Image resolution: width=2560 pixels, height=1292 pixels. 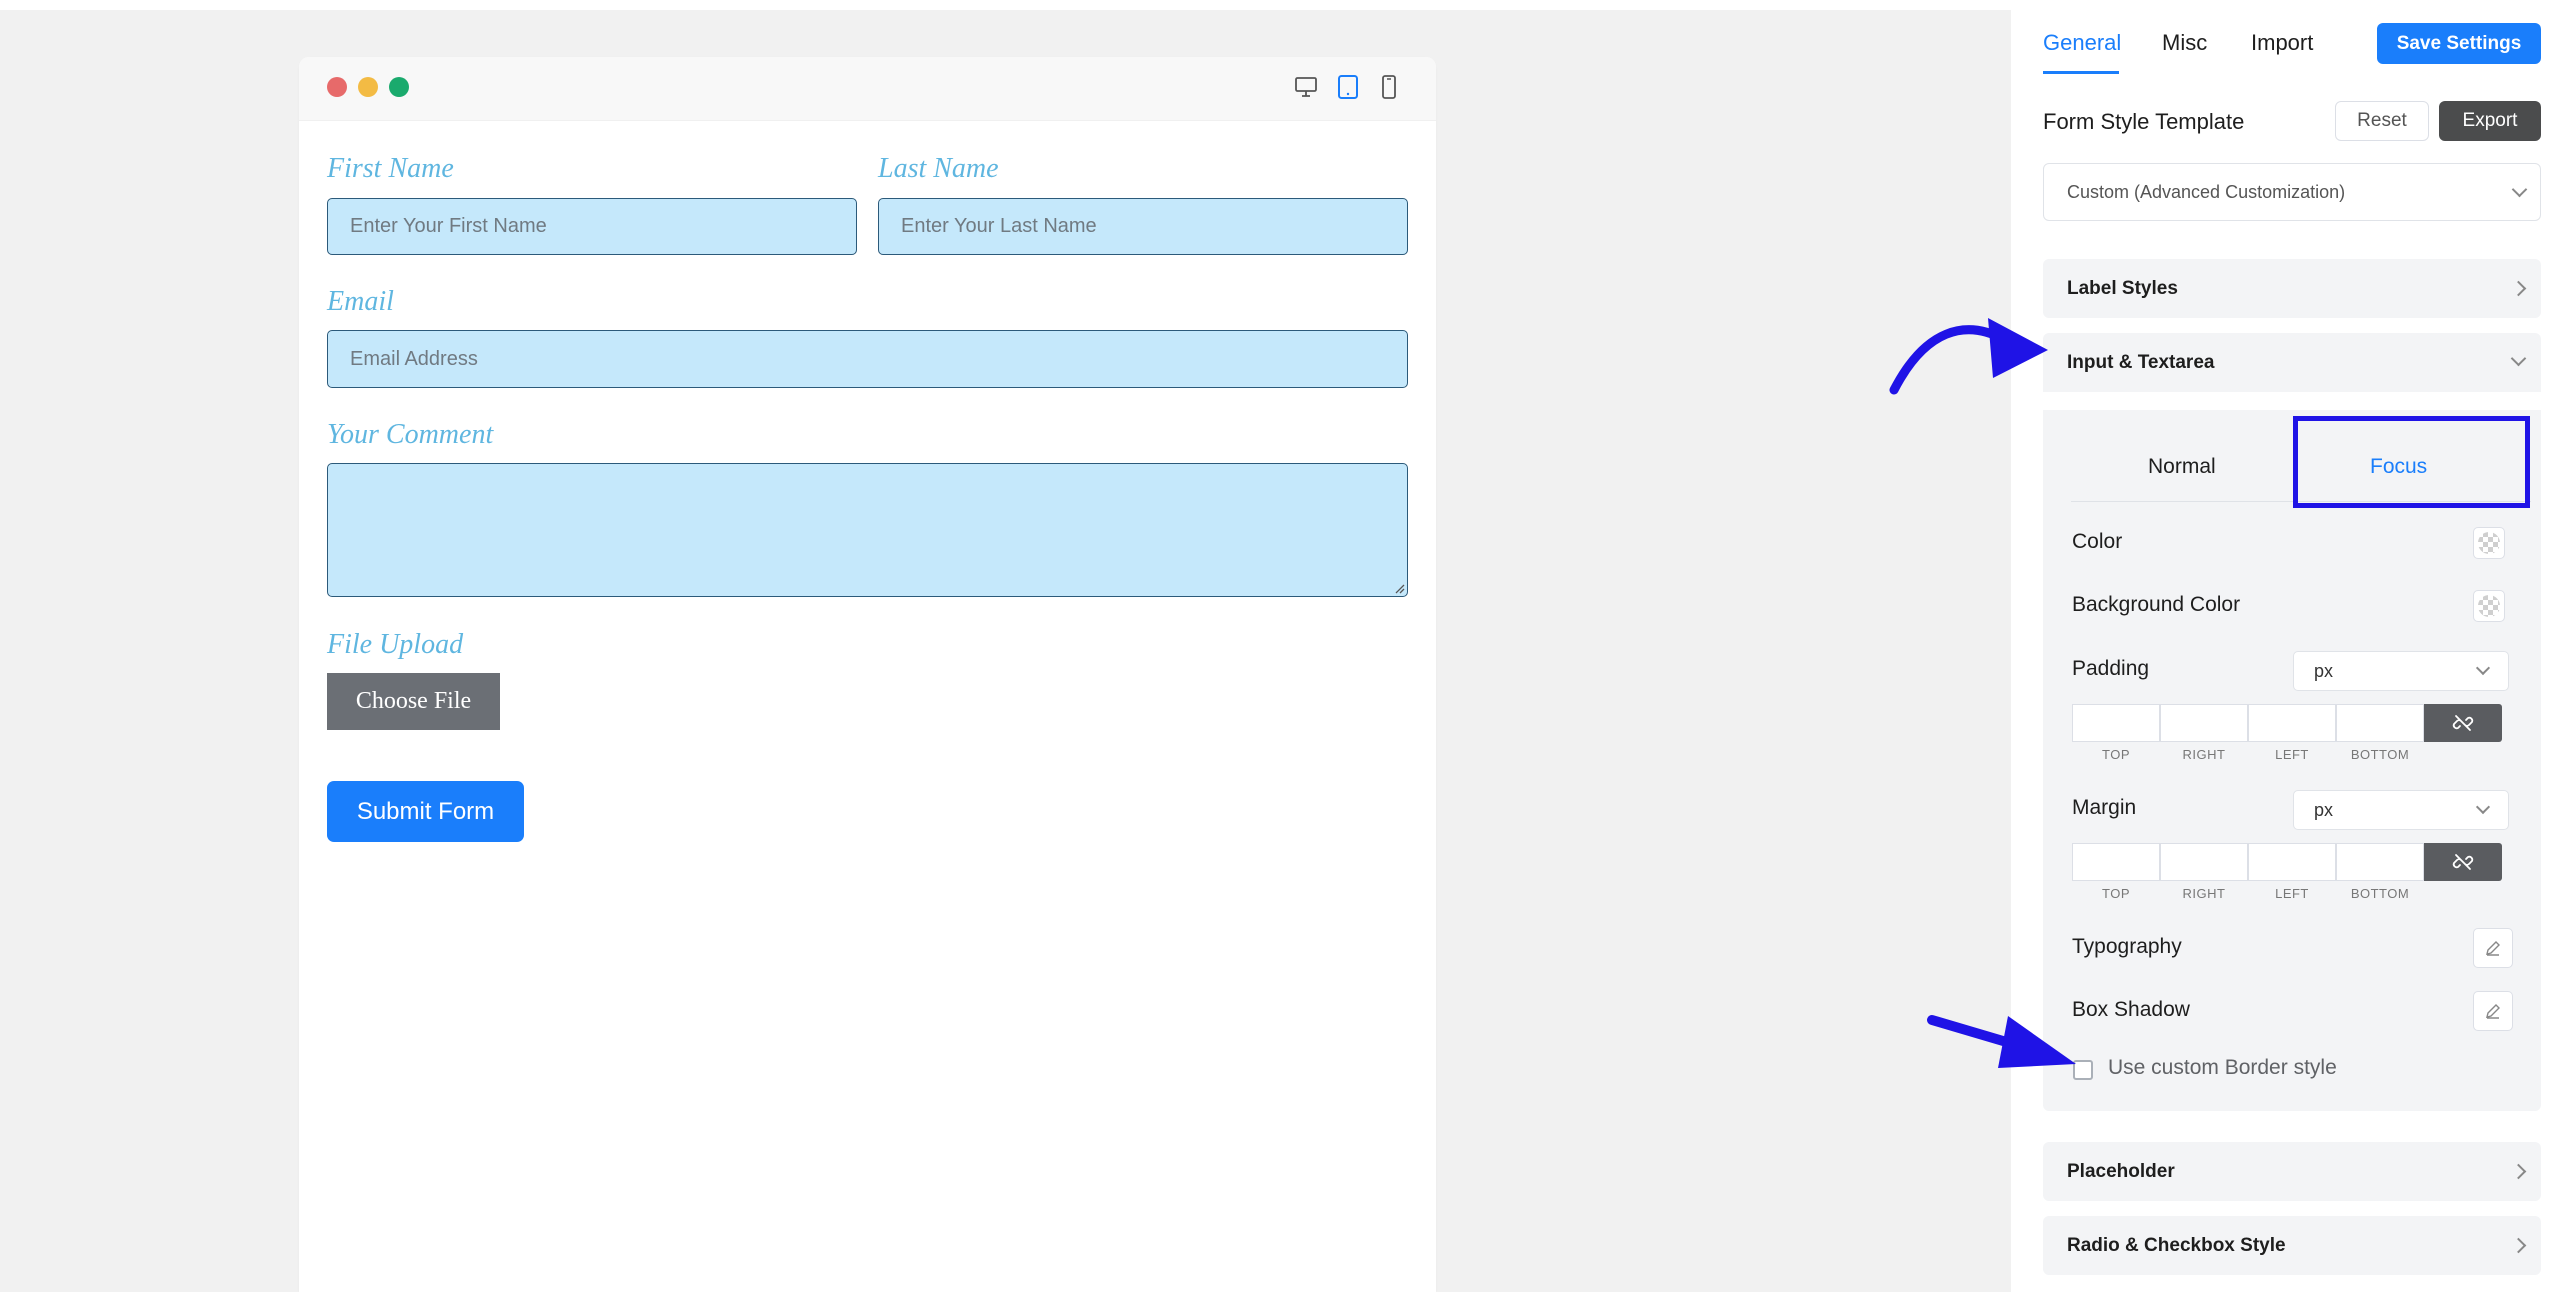 What do you see at coordinates (360, 301) in the screenshot?
I see `email-label: Email` at bounding box center [360, 301].